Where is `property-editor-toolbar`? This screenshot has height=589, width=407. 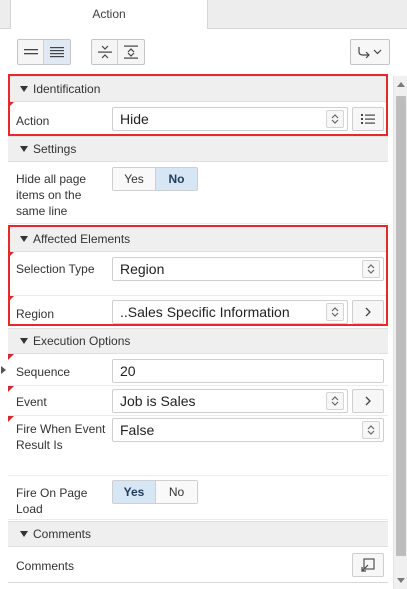
property-editor-toolbar is located at coordinates (196, 52).